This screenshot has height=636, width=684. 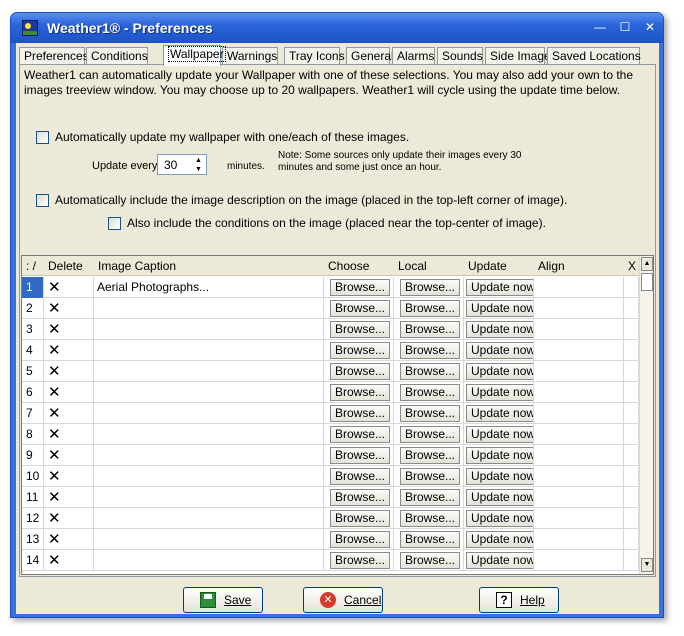 What do you see at coordinates (646, 415) in the screenshot?
I see `grid-vertical-scrollbar: ▲ ▼` at bounding box center [646, 415].